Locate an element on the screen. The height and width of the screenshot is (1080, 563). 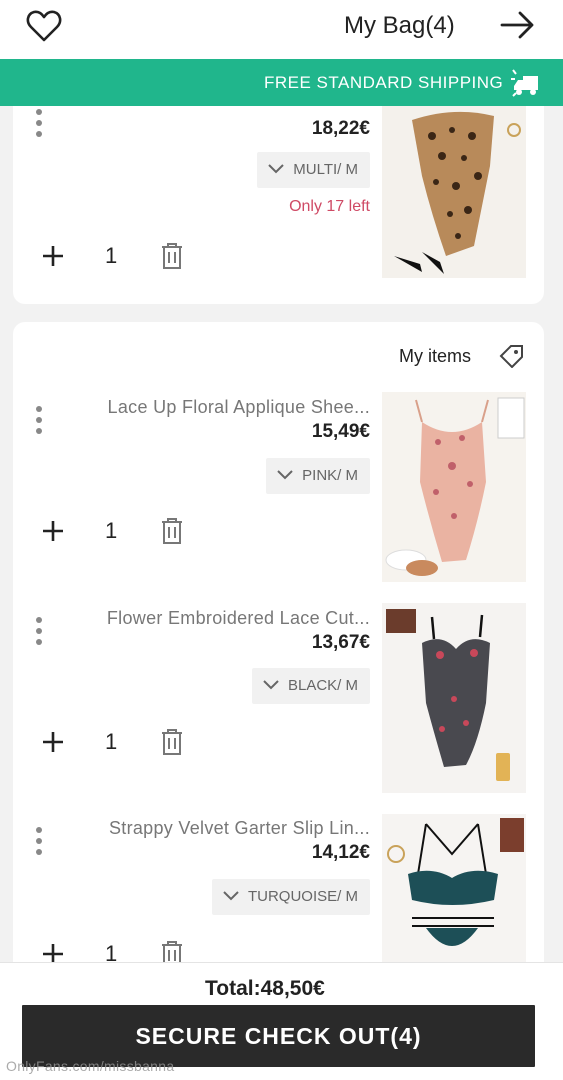
size-selector: BLACK/ M is located at coordinates (310, 686).